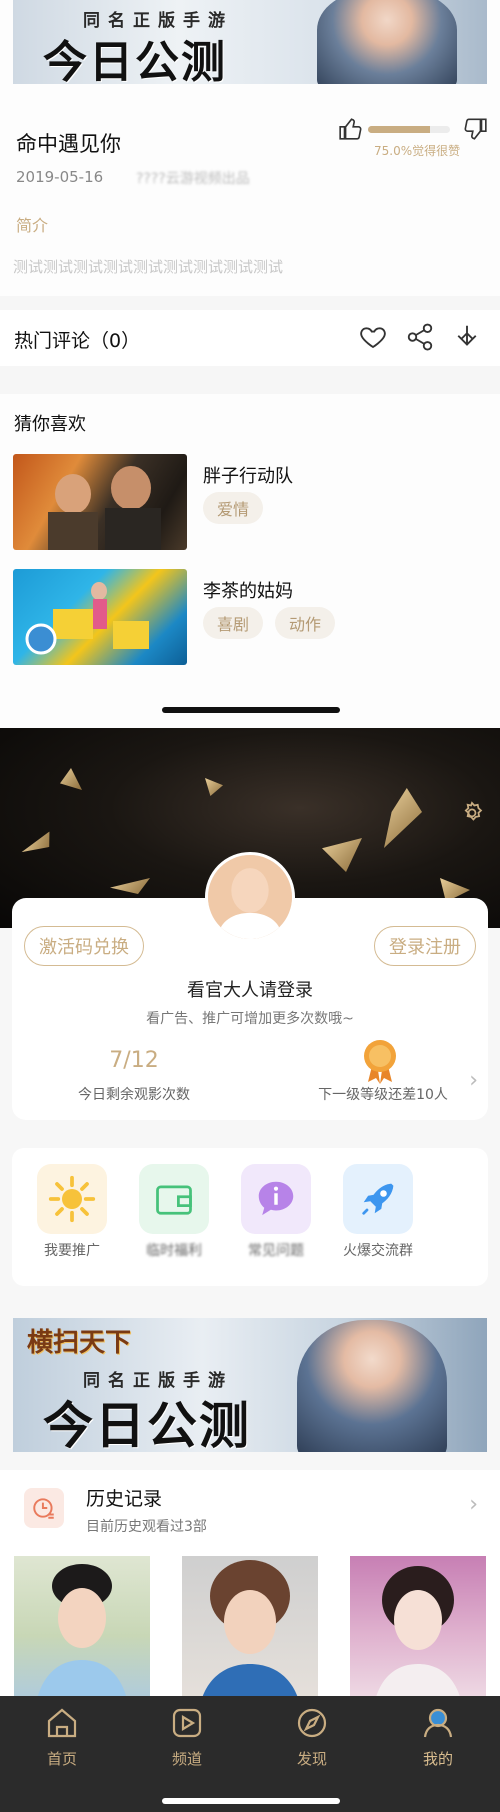 The image size is (500, 1812). What do you see at coordinates (311, 1759) in the screenshot?
I see `tab-label: 发现` at bounding box center [311, 1759].